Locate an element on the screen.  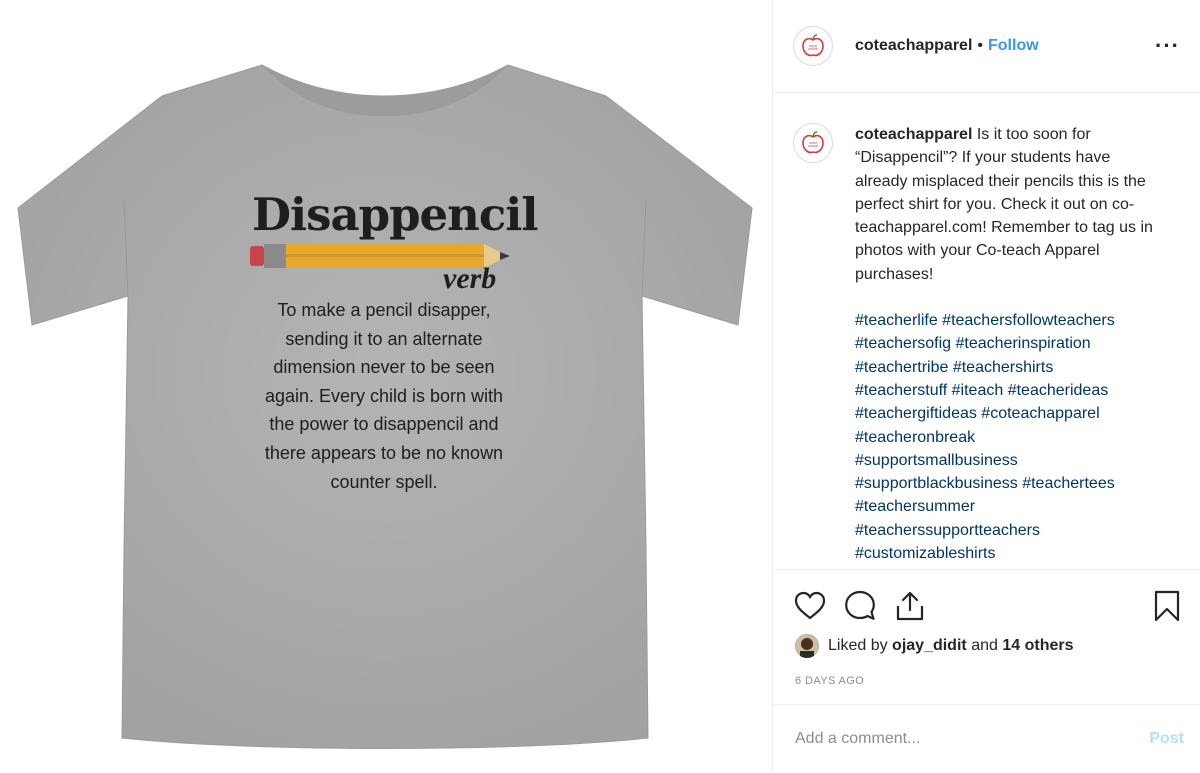
hashtag-line: #teachergiftideas #coteachapparel is located at coordinates (1010, 413).